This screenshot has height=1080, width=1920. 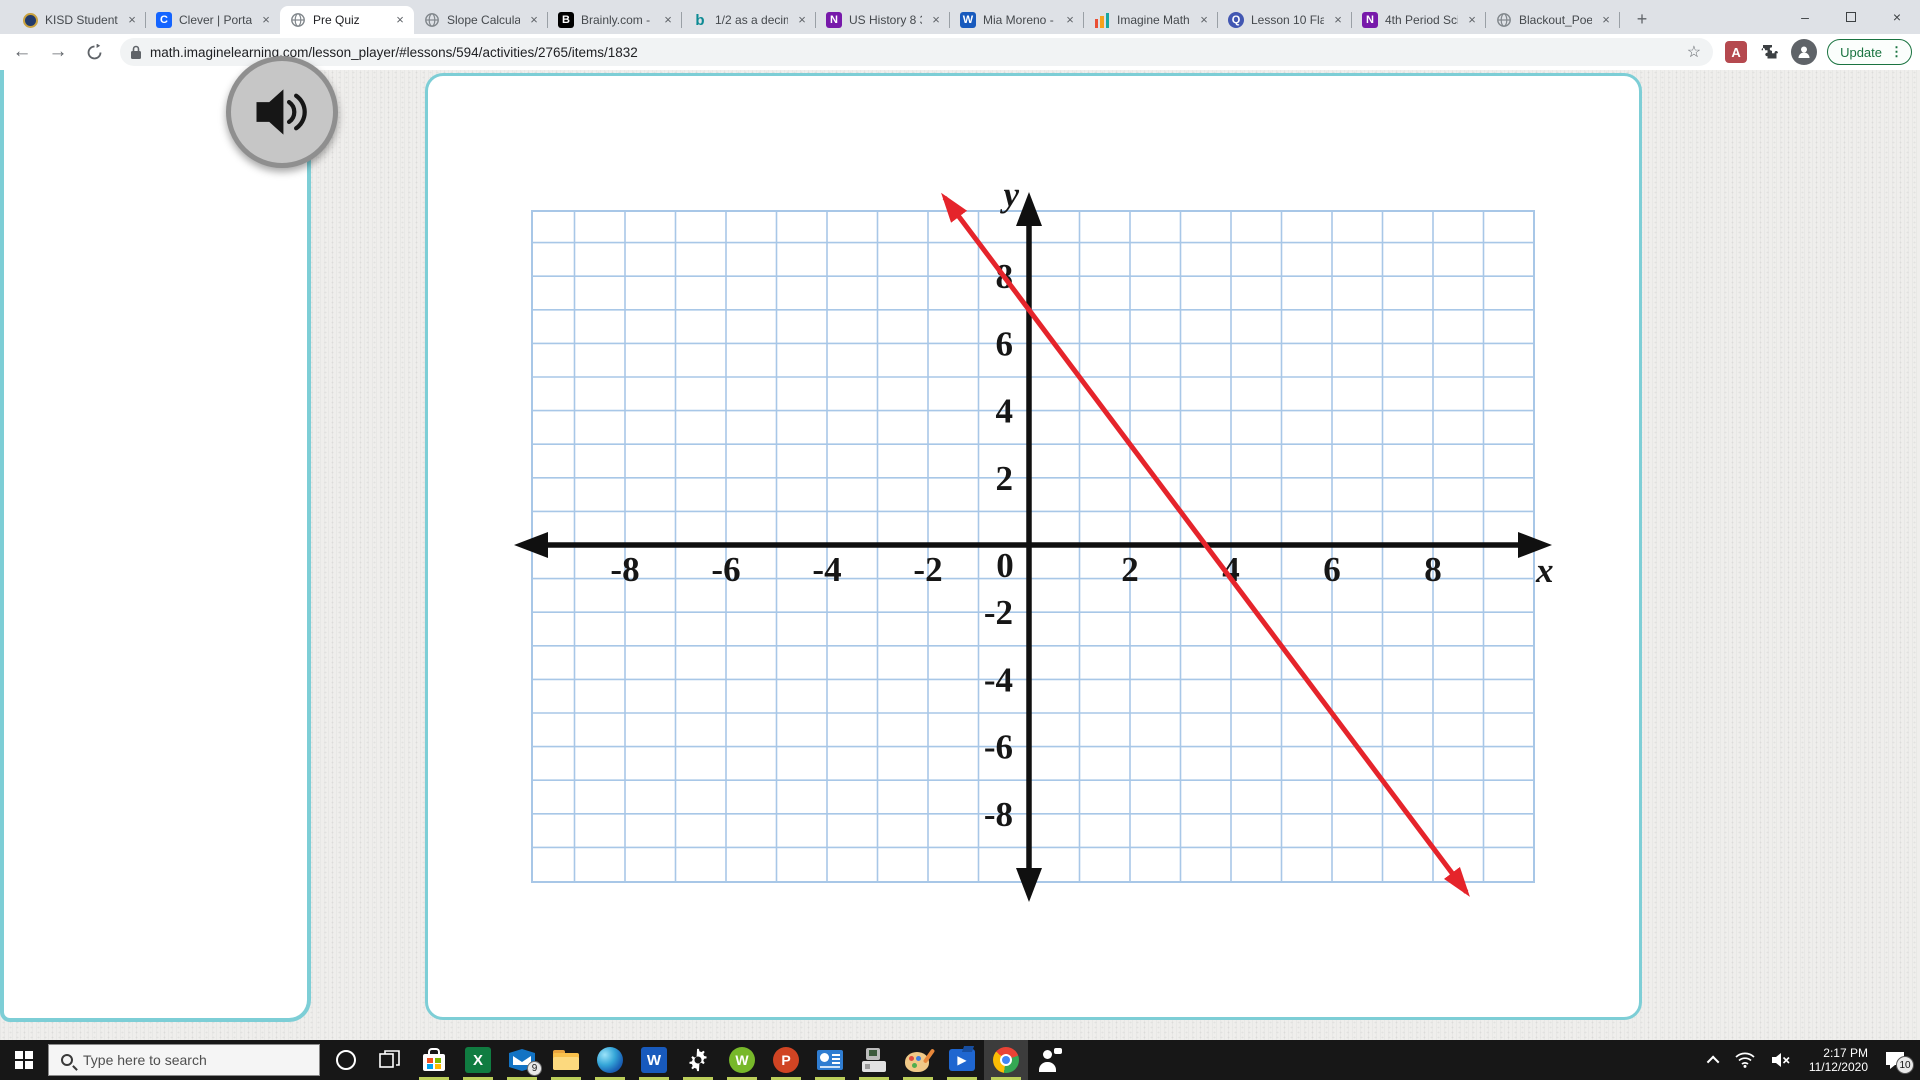 I want to click on reload-button, so click(x=94, y=52).